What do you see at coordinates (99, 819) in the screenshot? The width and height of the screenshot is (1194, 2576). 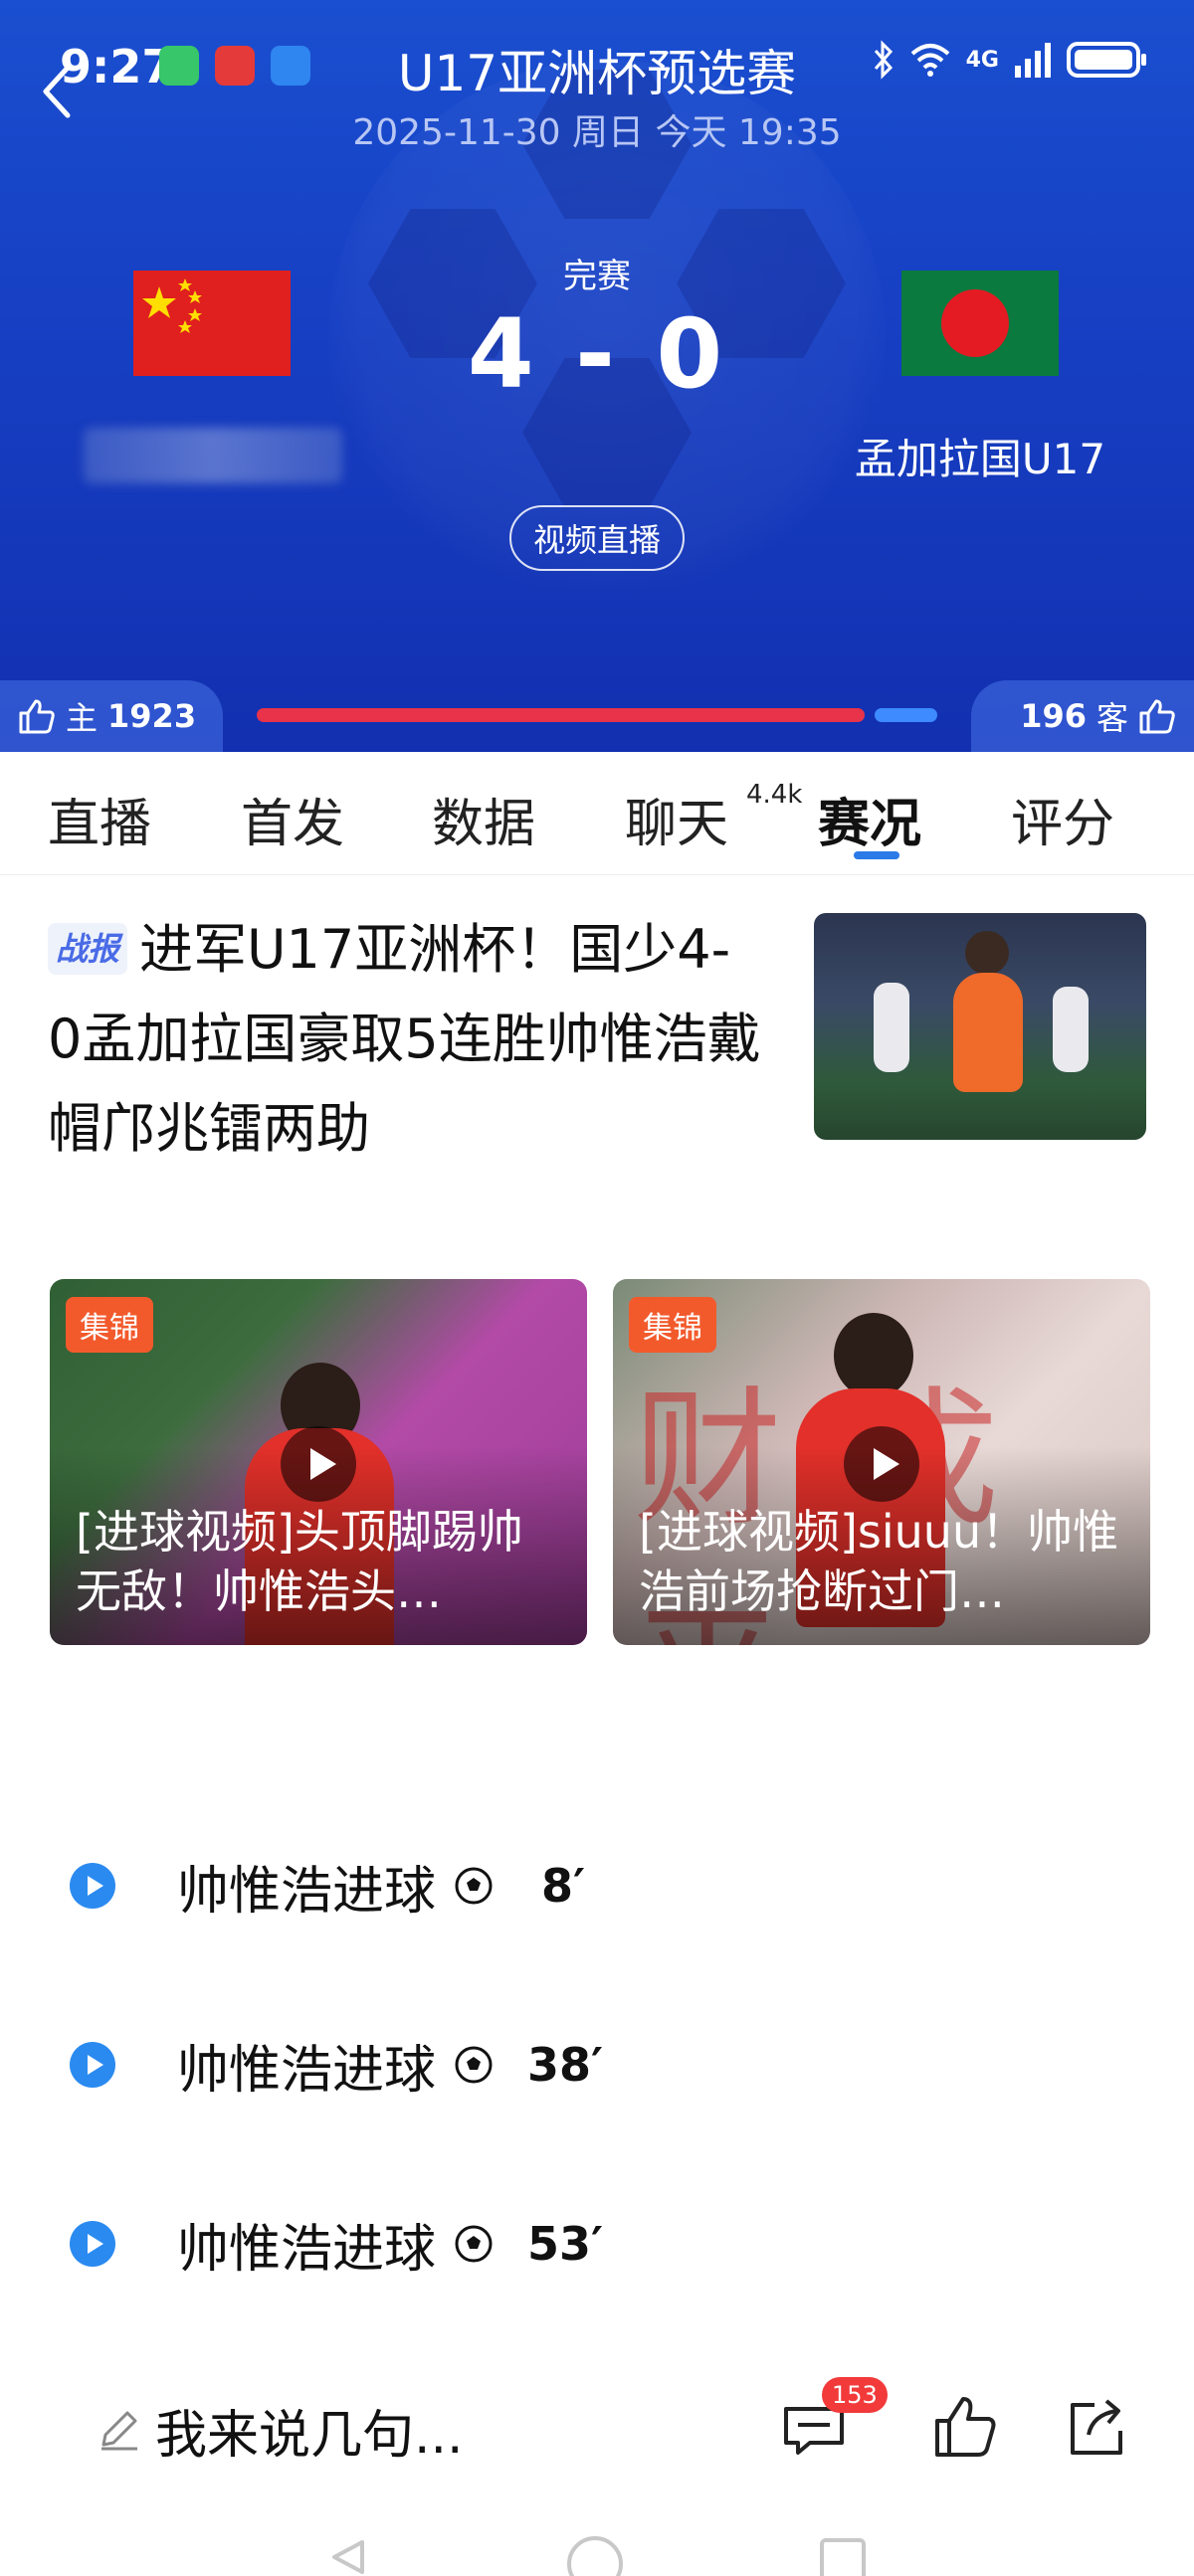 I see `tab-live: 直播` at bounding box center [99, 819].